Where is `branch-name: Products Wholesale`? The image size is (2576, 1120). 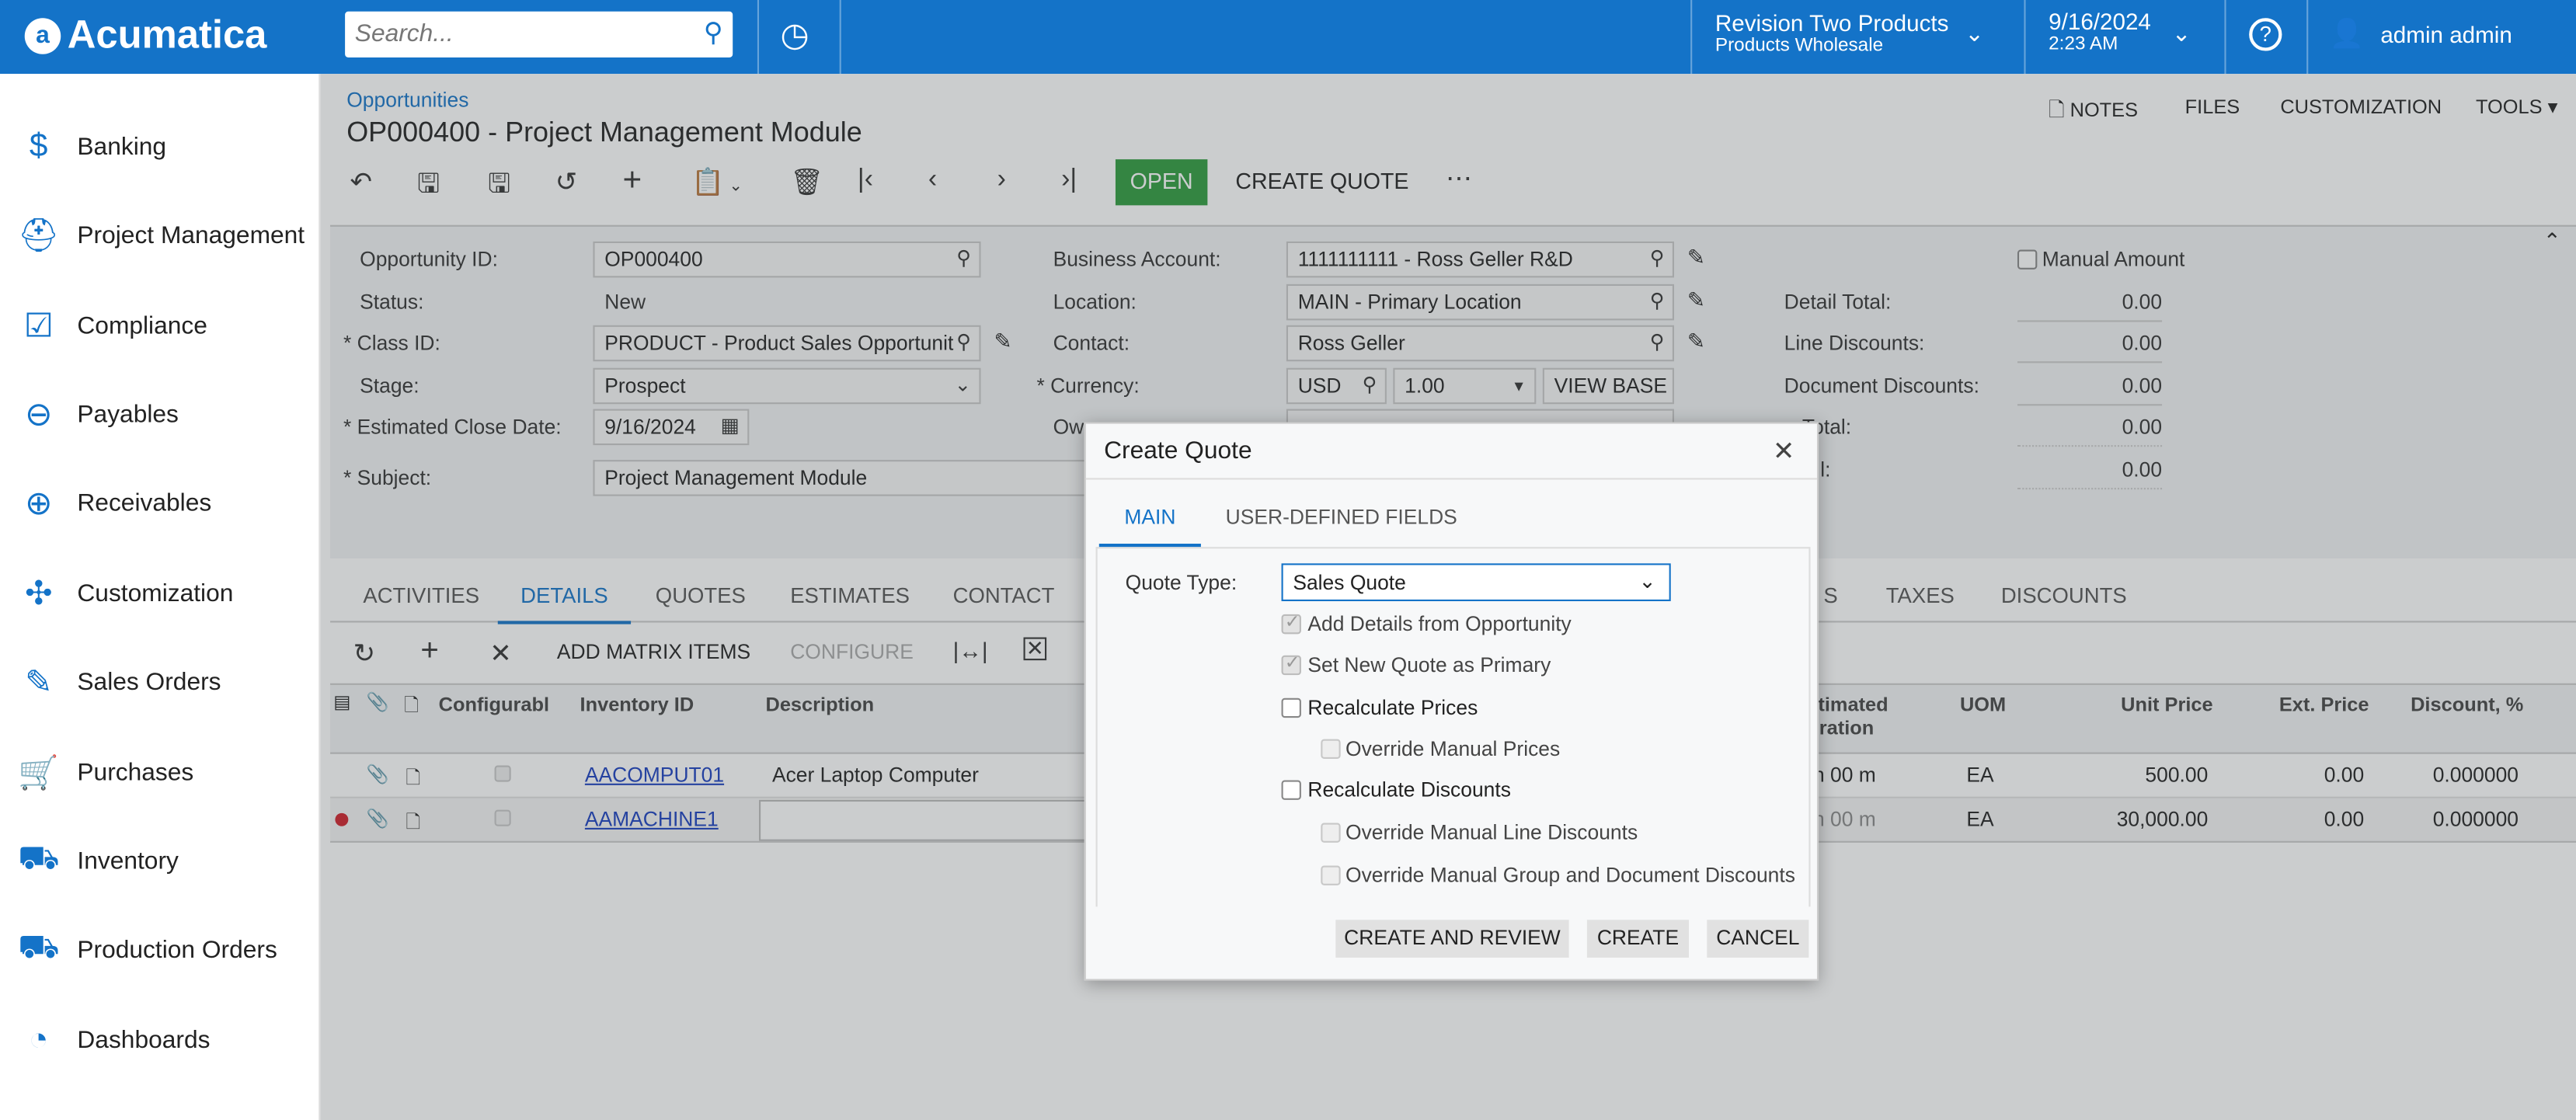 branch-name: Products Wholesale is located at coordinates (1799, 46).